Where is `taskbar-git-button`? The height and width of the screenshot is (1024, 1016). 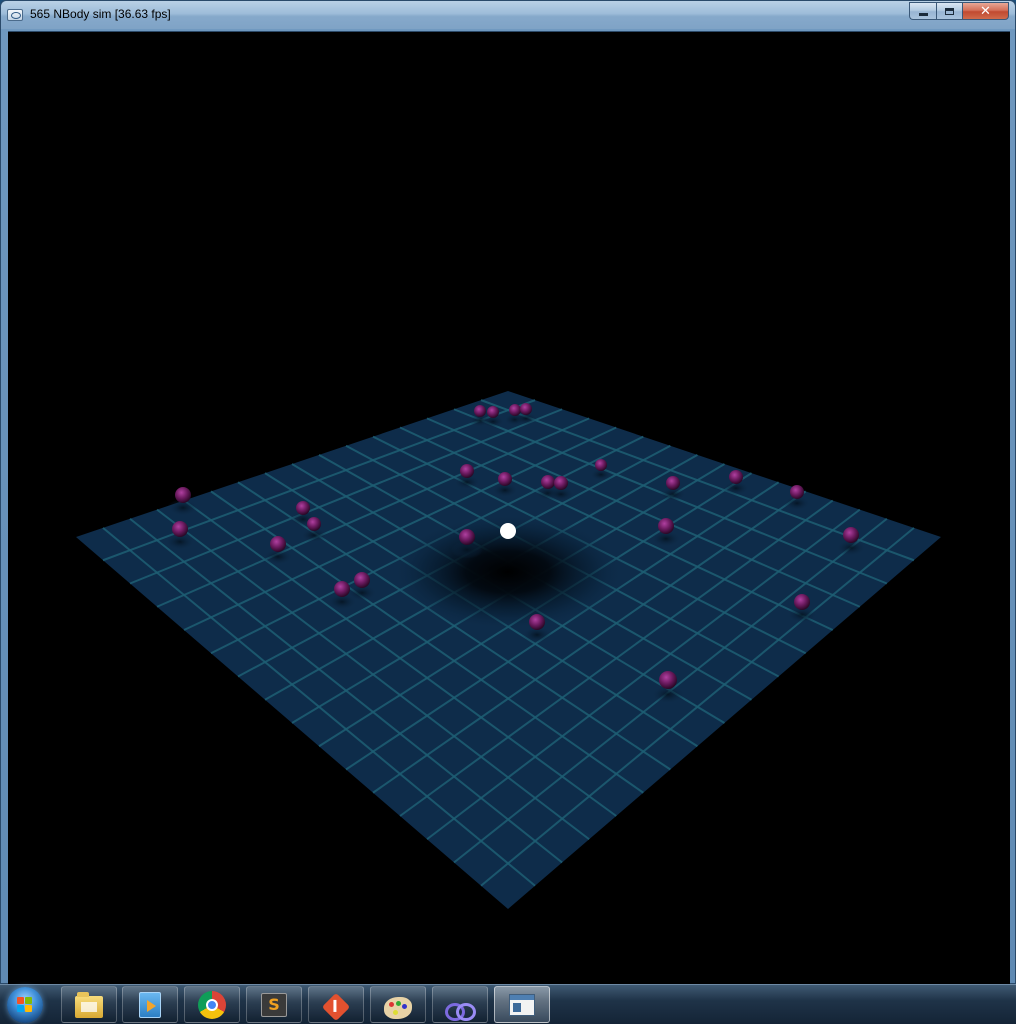 taskbar-git-button is located at coordinates (336, 1004).